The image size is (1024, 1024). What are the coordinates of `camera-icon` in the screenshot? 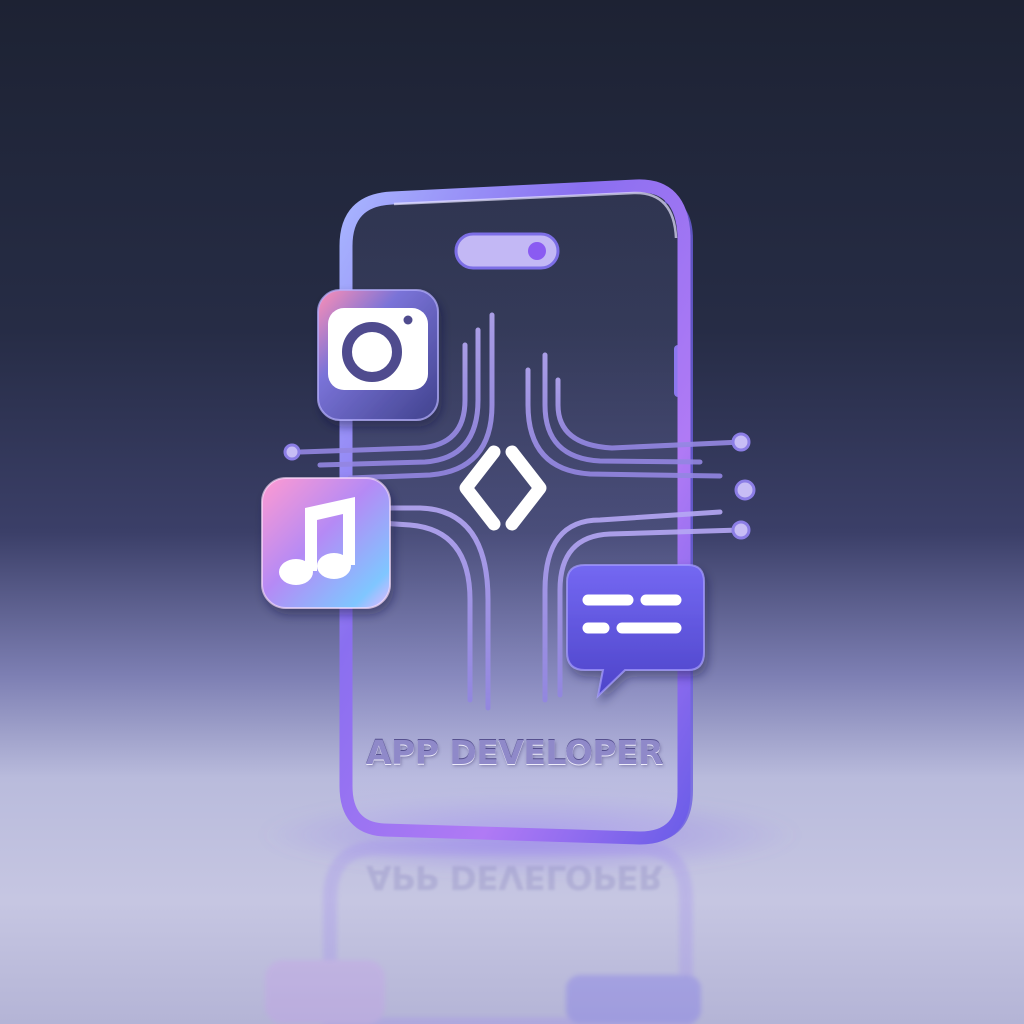 It's located at (378, 355).